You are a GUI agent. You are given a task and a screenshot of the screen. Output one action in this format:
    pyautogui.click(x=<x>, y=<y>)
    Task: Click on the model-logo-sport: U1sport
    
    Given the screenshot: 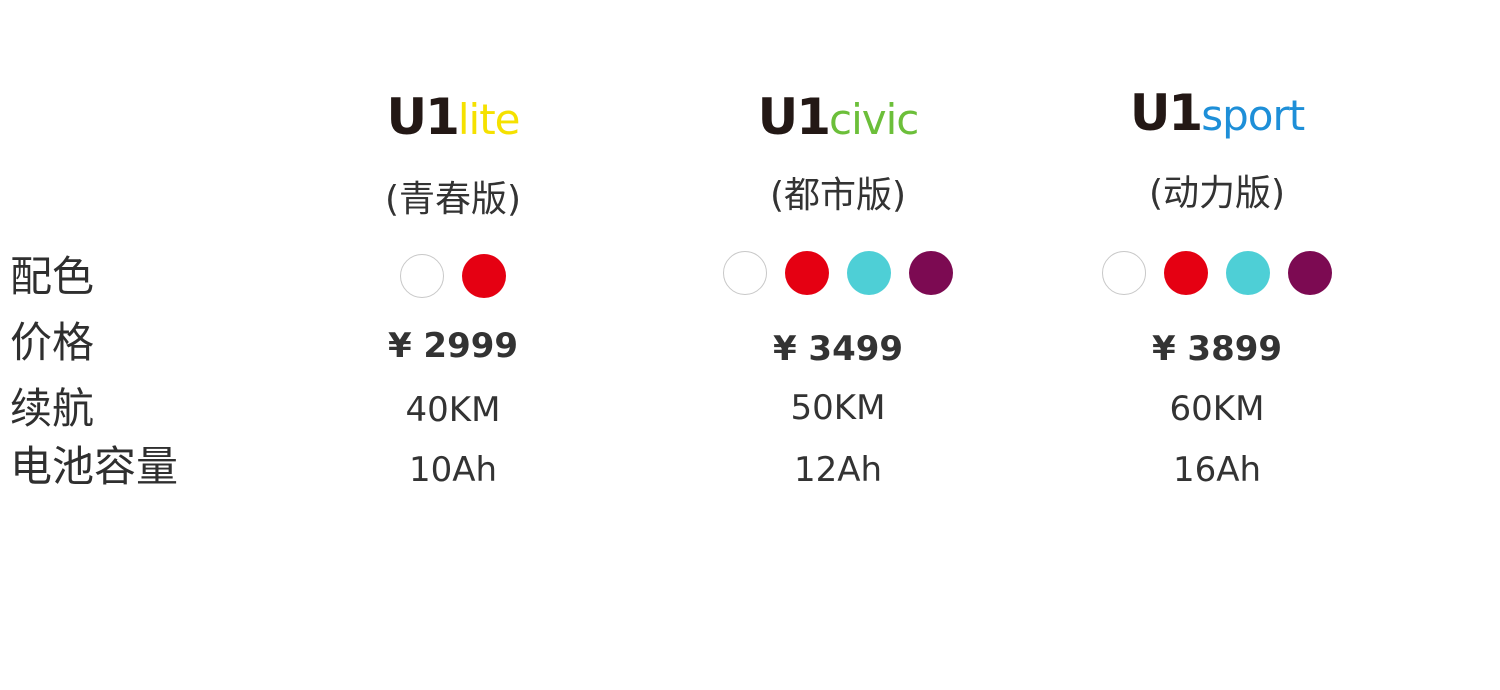 What is the action you would take?
    pyautogui.click(x=1217, y=113)
    